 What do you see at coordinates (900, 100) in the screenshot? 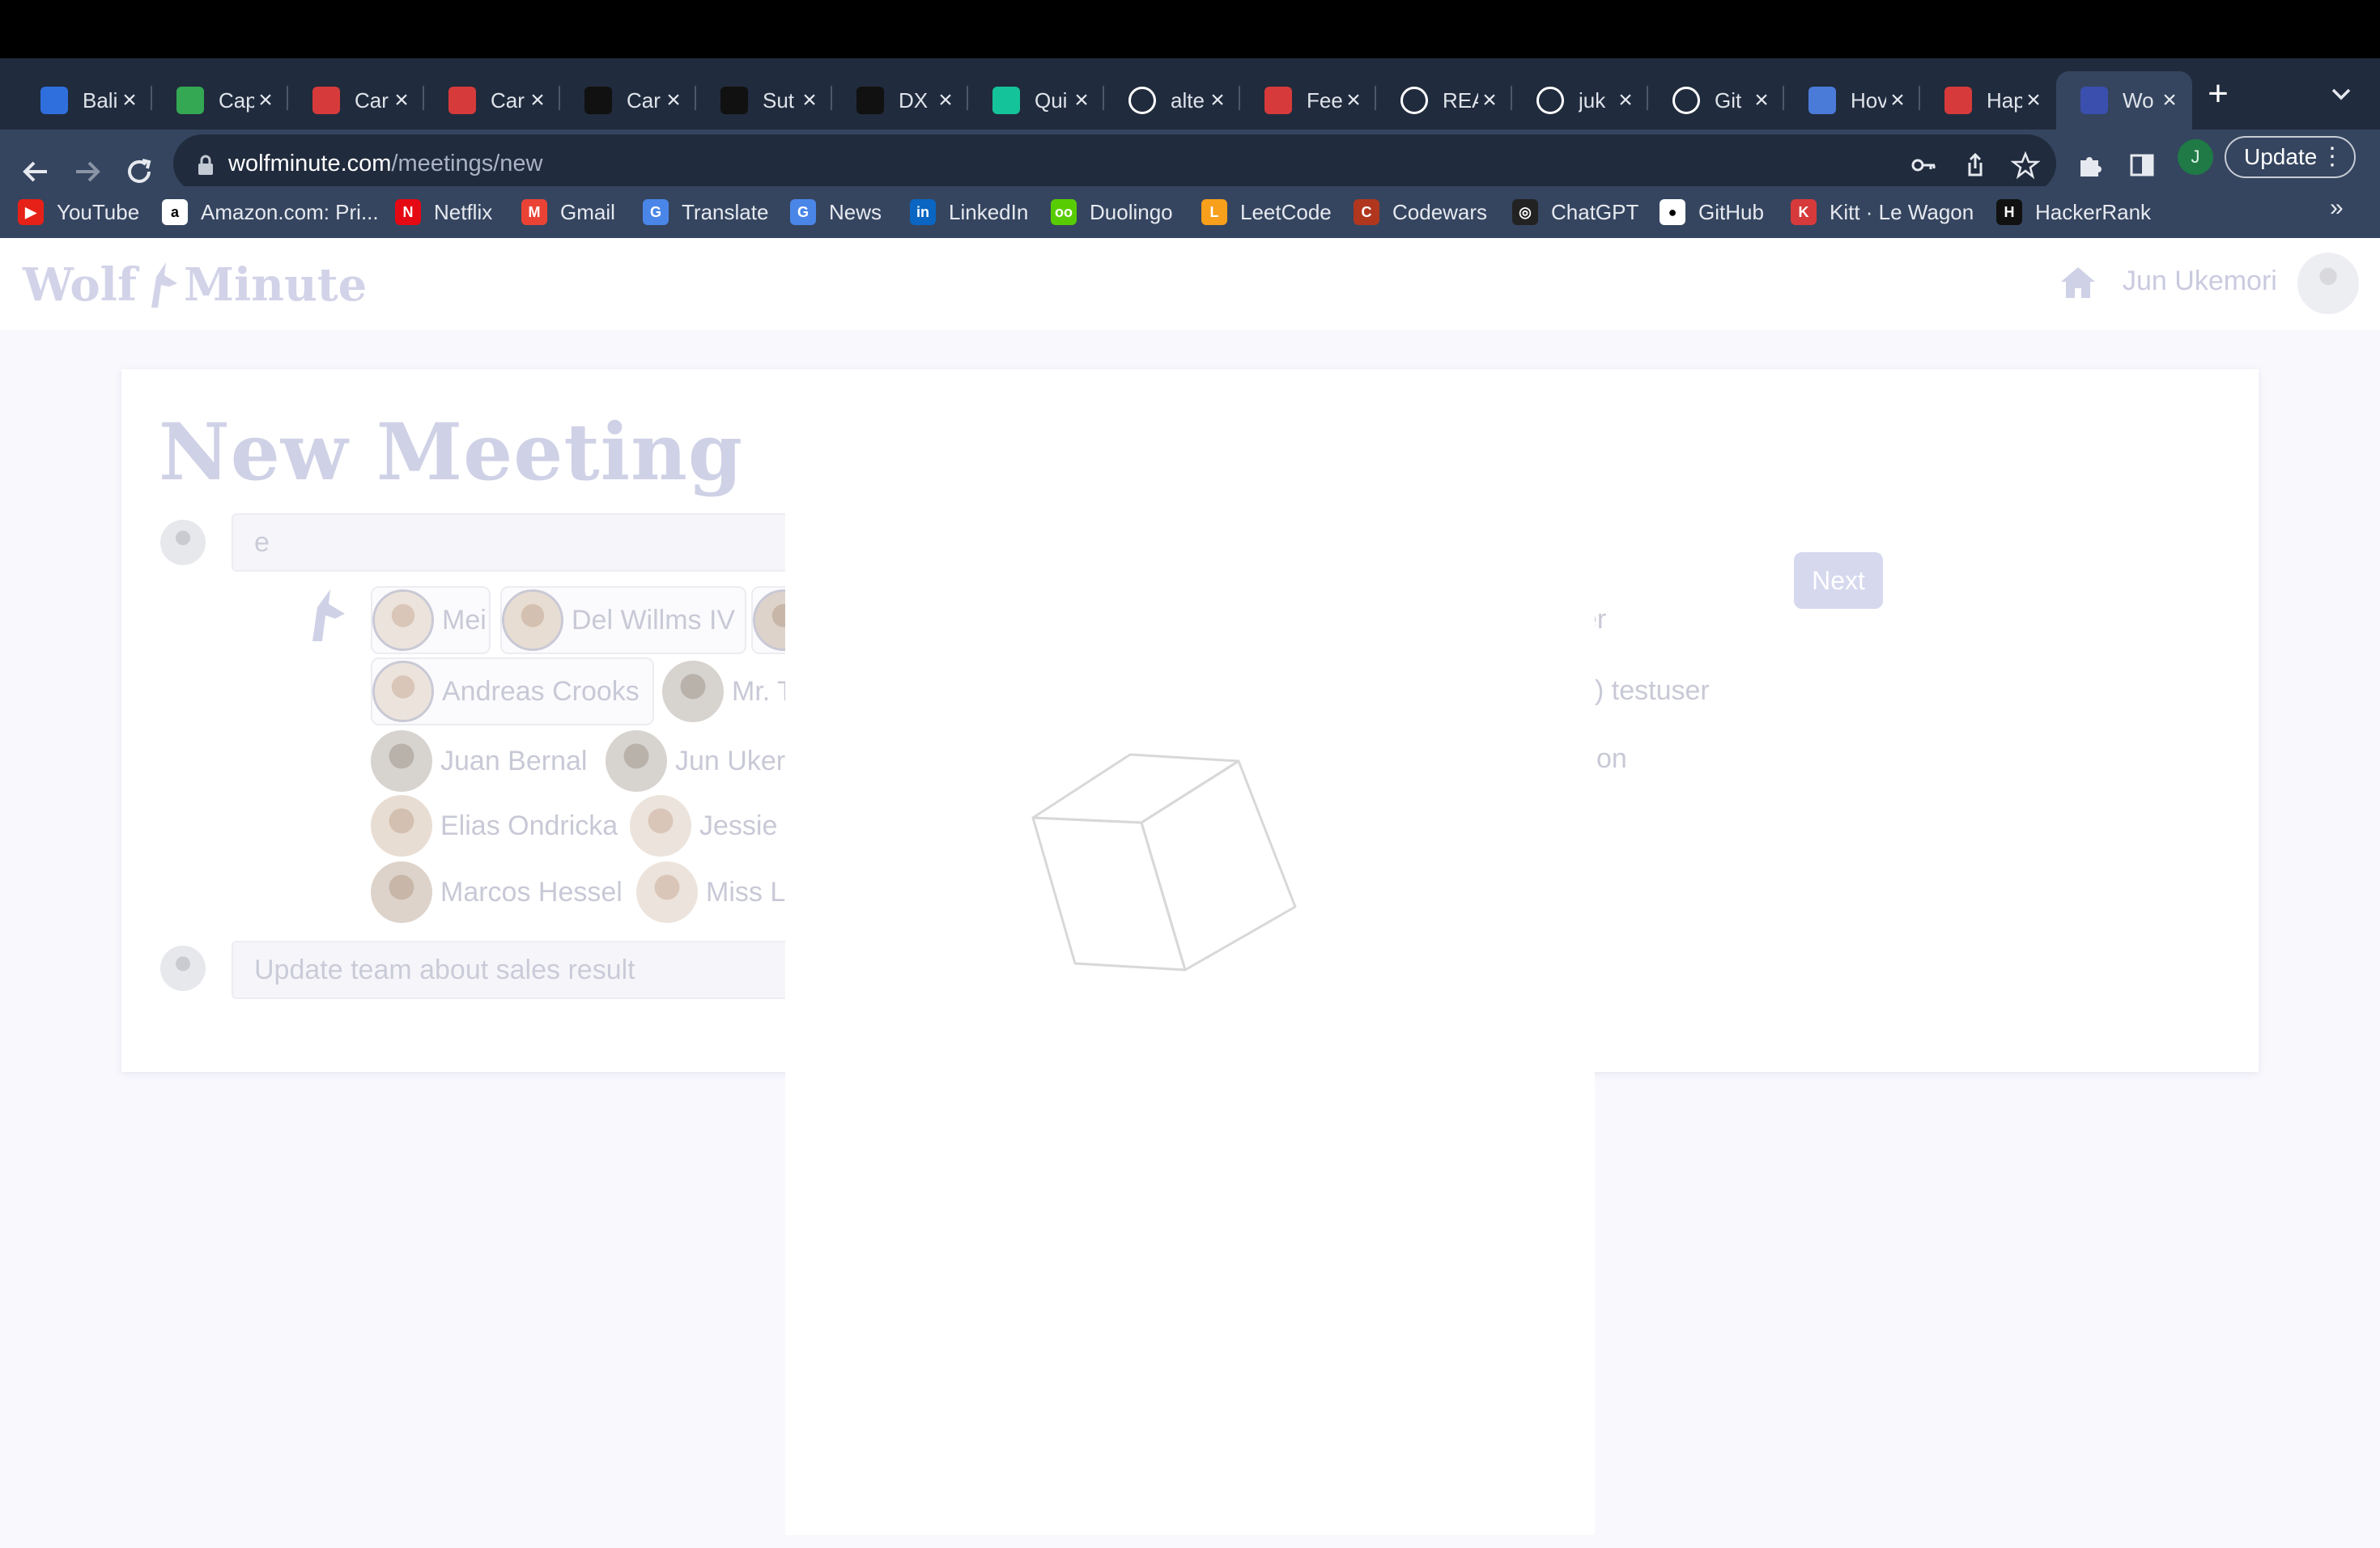
I see `browser-tab: DX ×` at bounding box center [900, 100].